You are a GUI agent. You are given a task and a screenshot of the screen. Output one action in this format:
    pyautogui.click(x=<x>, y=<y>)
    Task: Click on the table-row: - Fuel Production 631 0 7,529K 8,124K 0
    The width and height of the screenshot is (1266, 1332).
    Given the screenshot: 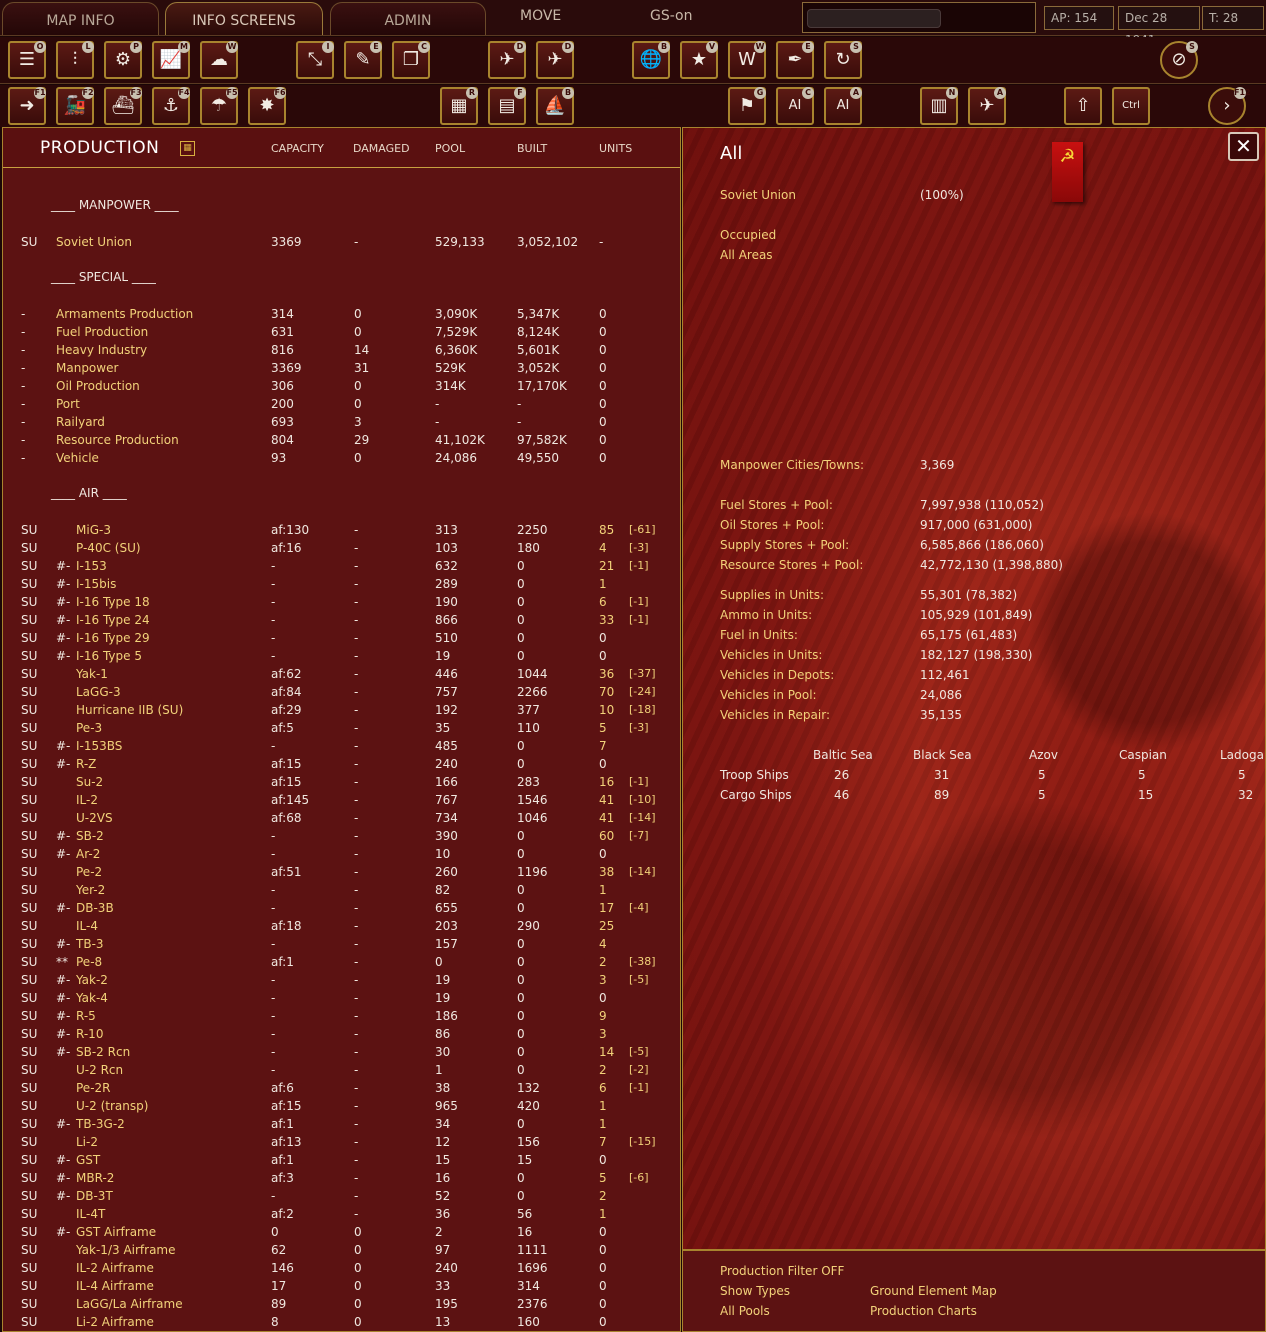 What is the action you would take?
    pyautogui.click(x=341, y=332)
    